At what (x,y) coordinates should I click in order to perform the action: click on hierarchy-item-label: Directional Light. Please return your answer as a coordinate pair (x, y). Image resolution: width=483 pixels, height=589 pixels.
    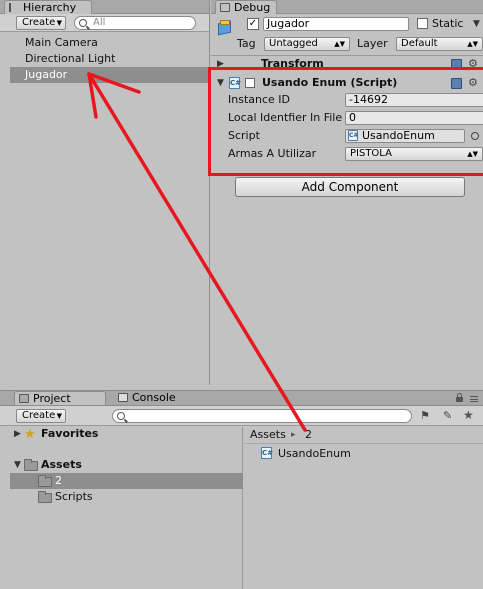
    Looking at the image, I should click on (70, 58).